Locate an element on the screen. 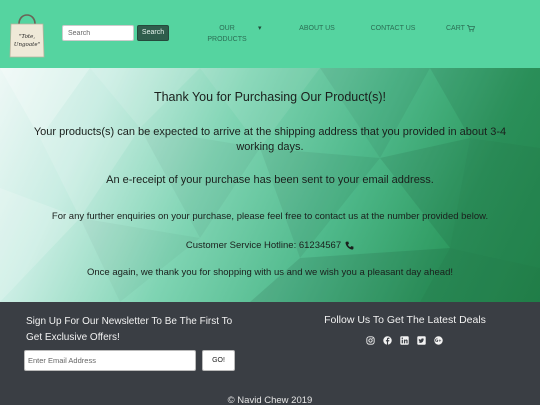 The width and height of the screenshot is (540, 405). nav-our-products: OUR PRODUCTS is located at coordinates (227, 34).